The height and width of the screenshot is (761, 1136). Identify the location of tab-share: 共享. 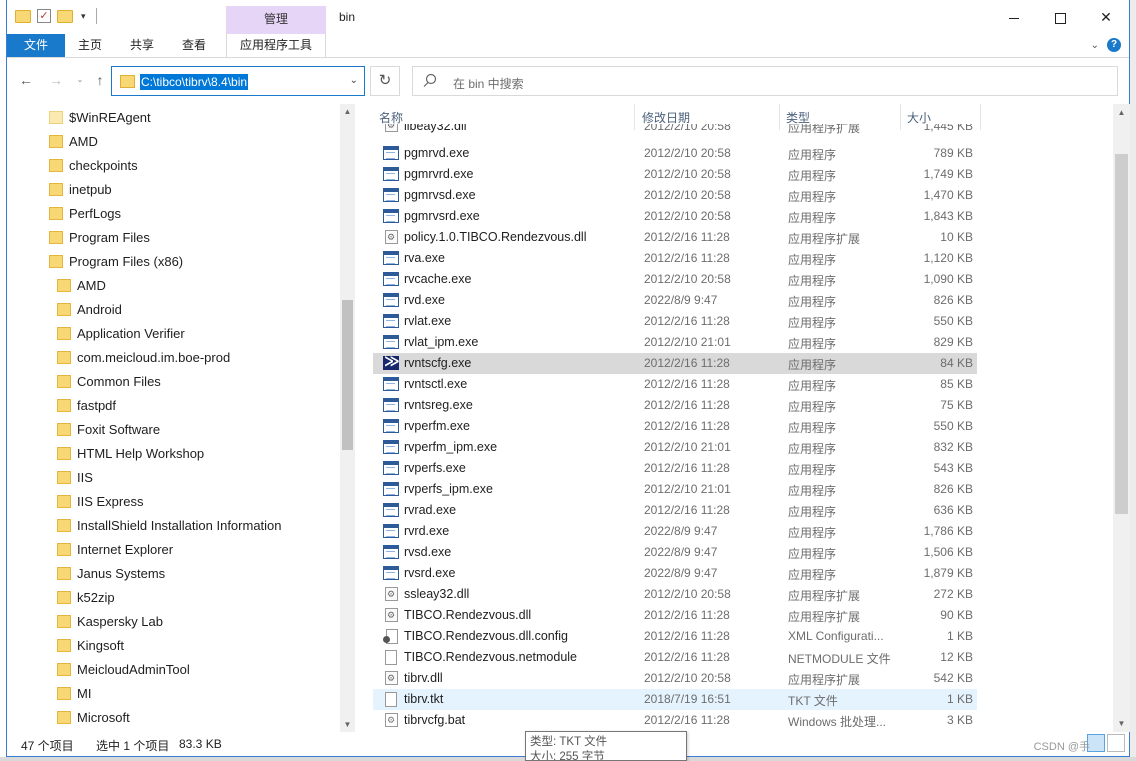
(142, 45).